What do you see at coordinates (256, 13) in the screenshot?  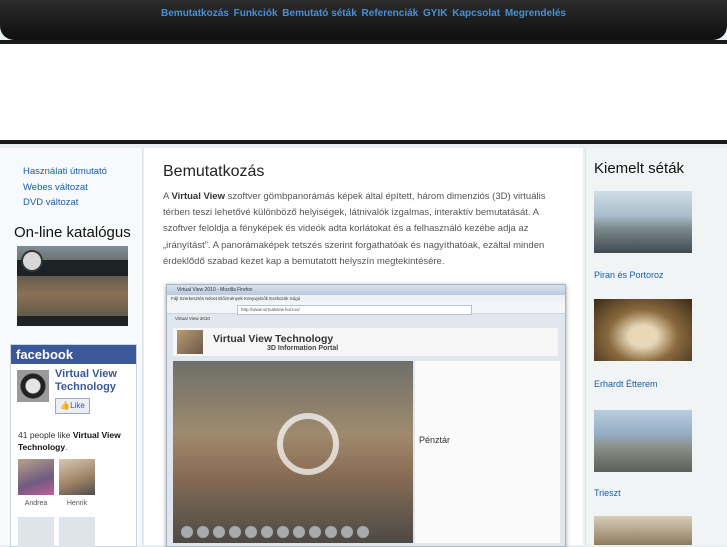 I see `nav-item-funkciok: Funkciók` at bounding box center [256, 13].